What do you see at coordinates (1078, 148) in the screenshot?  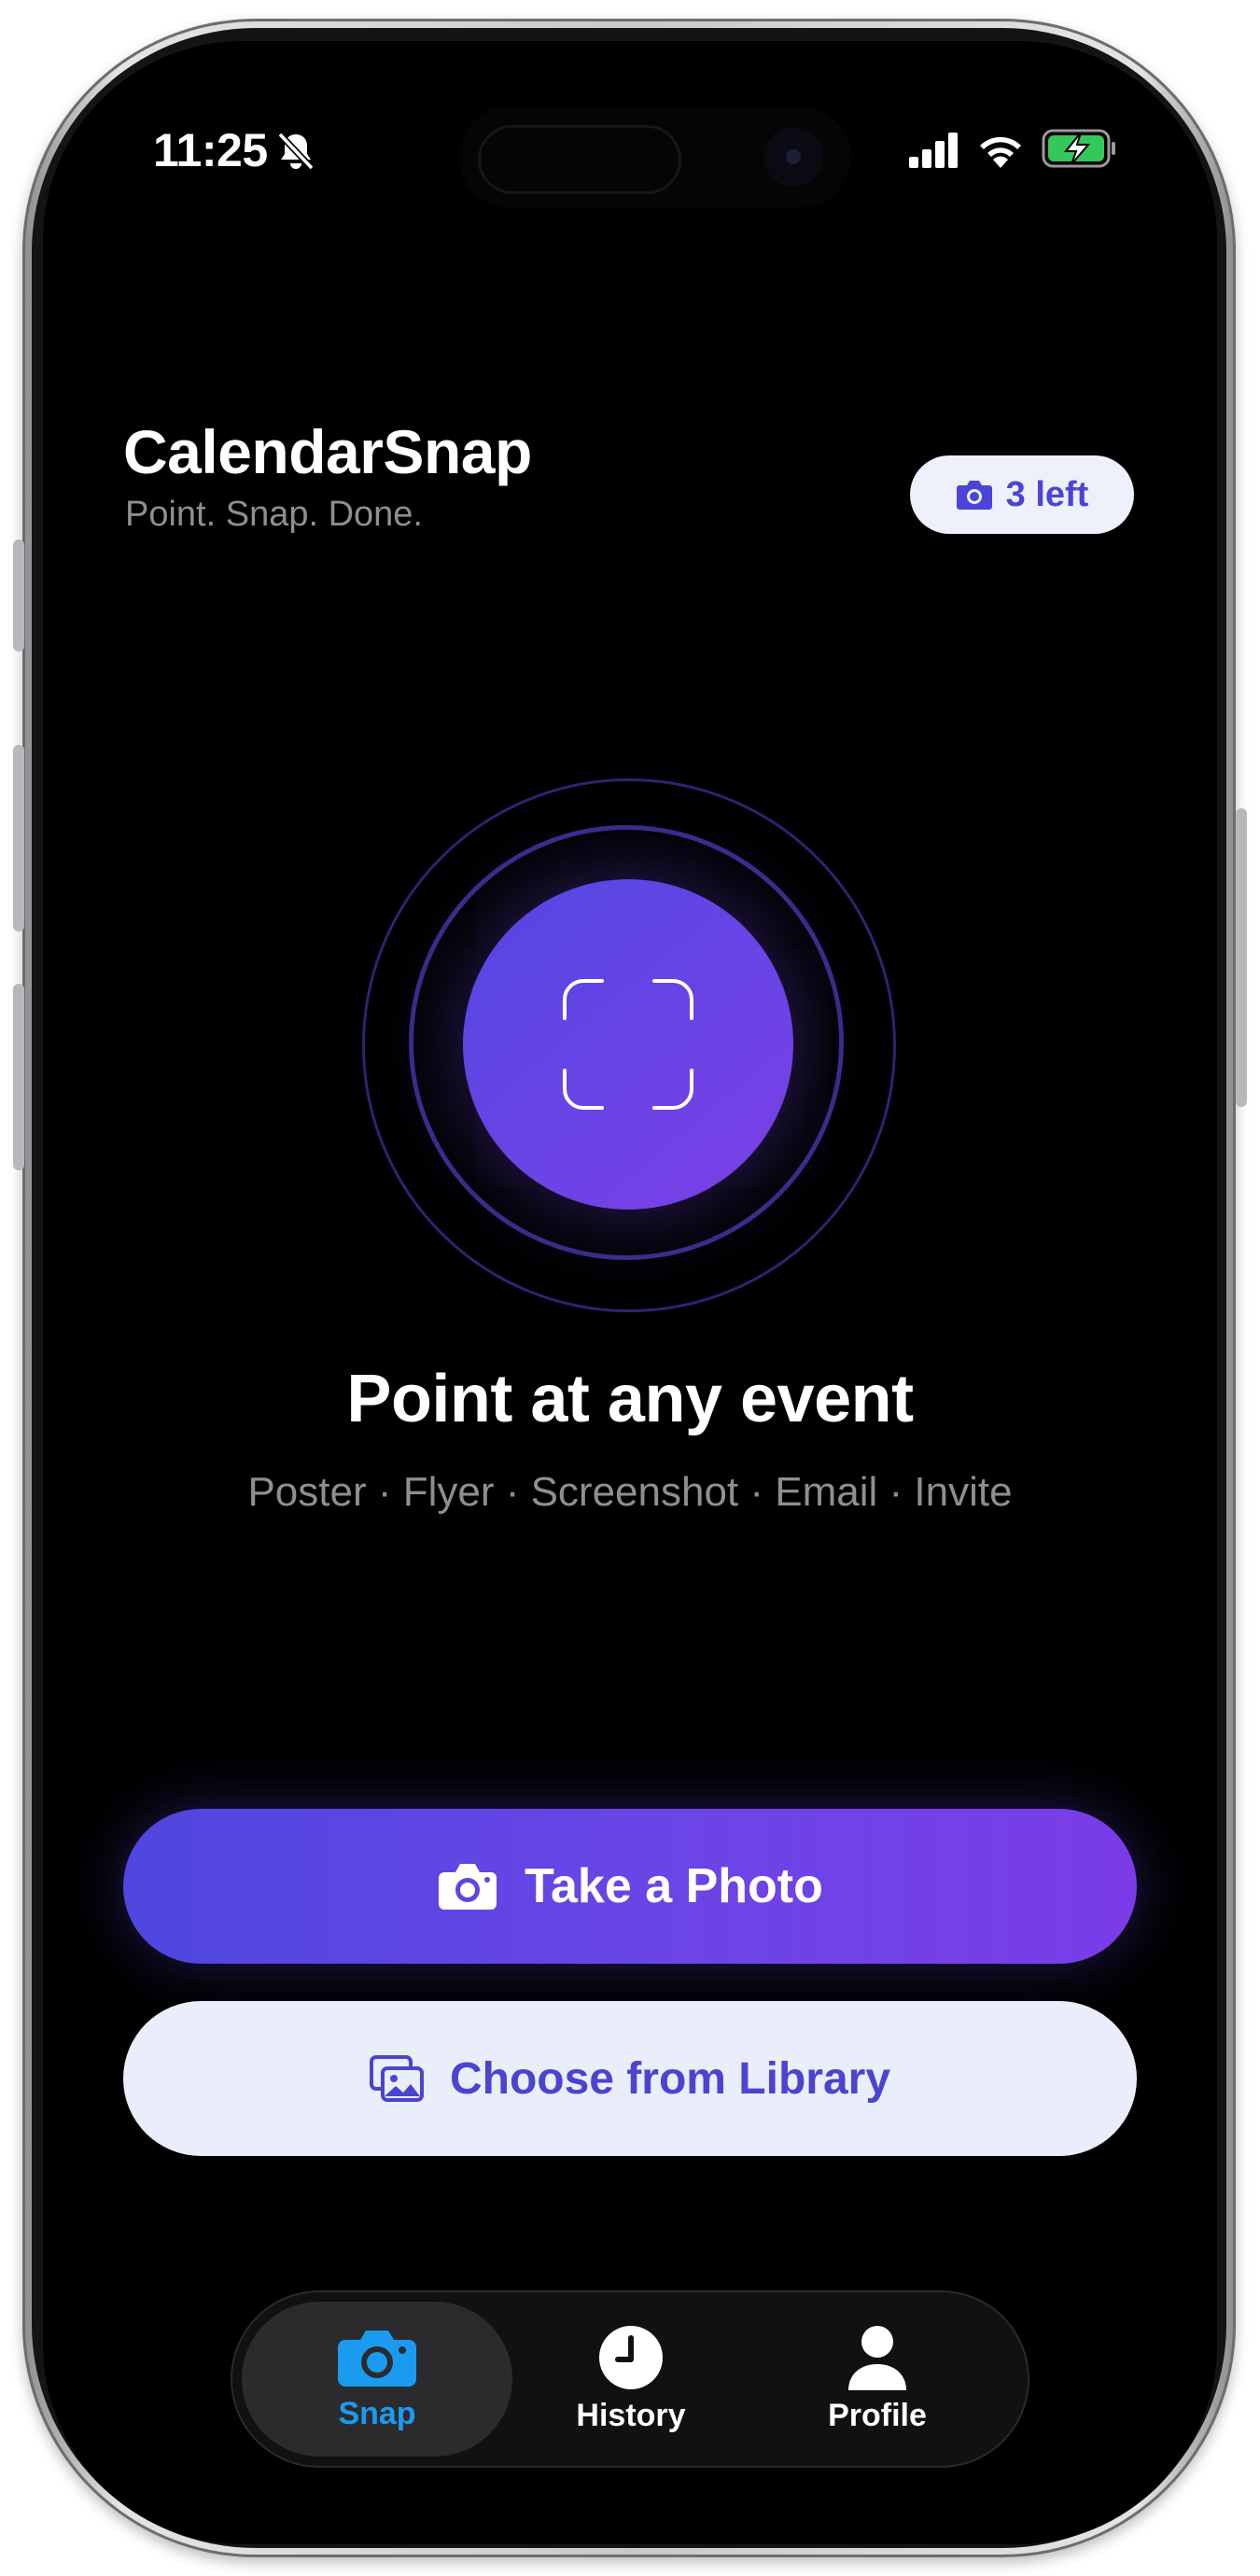 I see `battery-charging-icon` at bounding box center [1078, 148].